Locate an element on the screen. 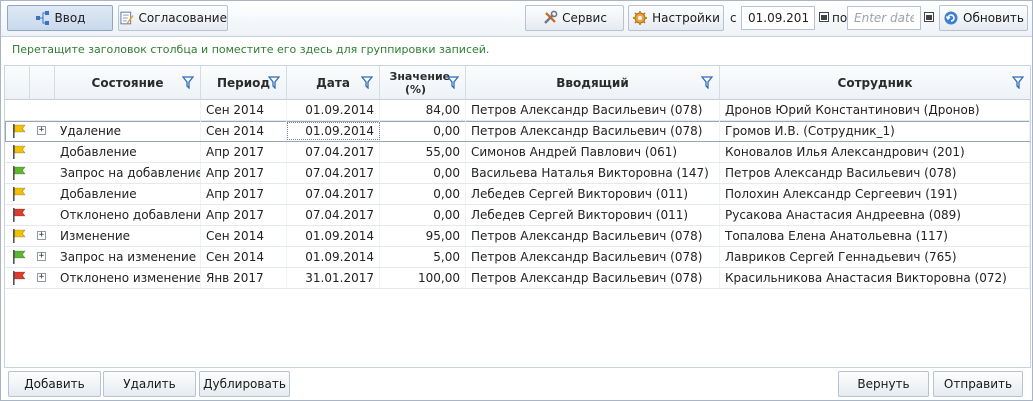 The image size is (1033, 401). focused-cell is located at coordinates (333, 131).